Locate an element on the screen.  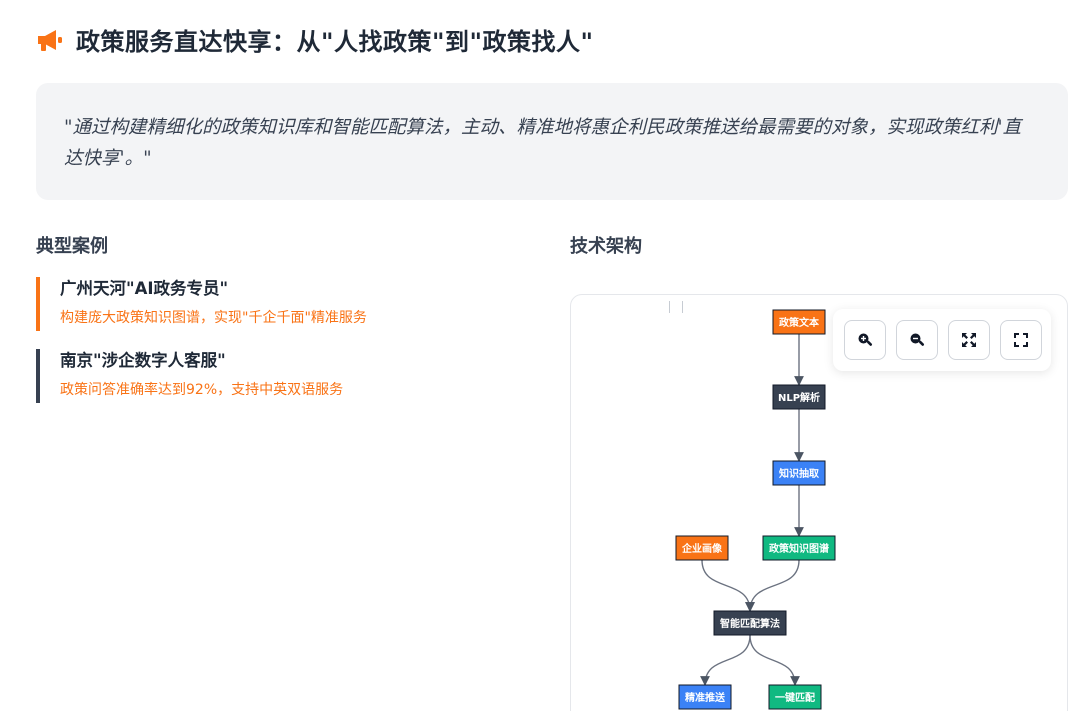
edge-graph-match is located at coordinates (772, 585).